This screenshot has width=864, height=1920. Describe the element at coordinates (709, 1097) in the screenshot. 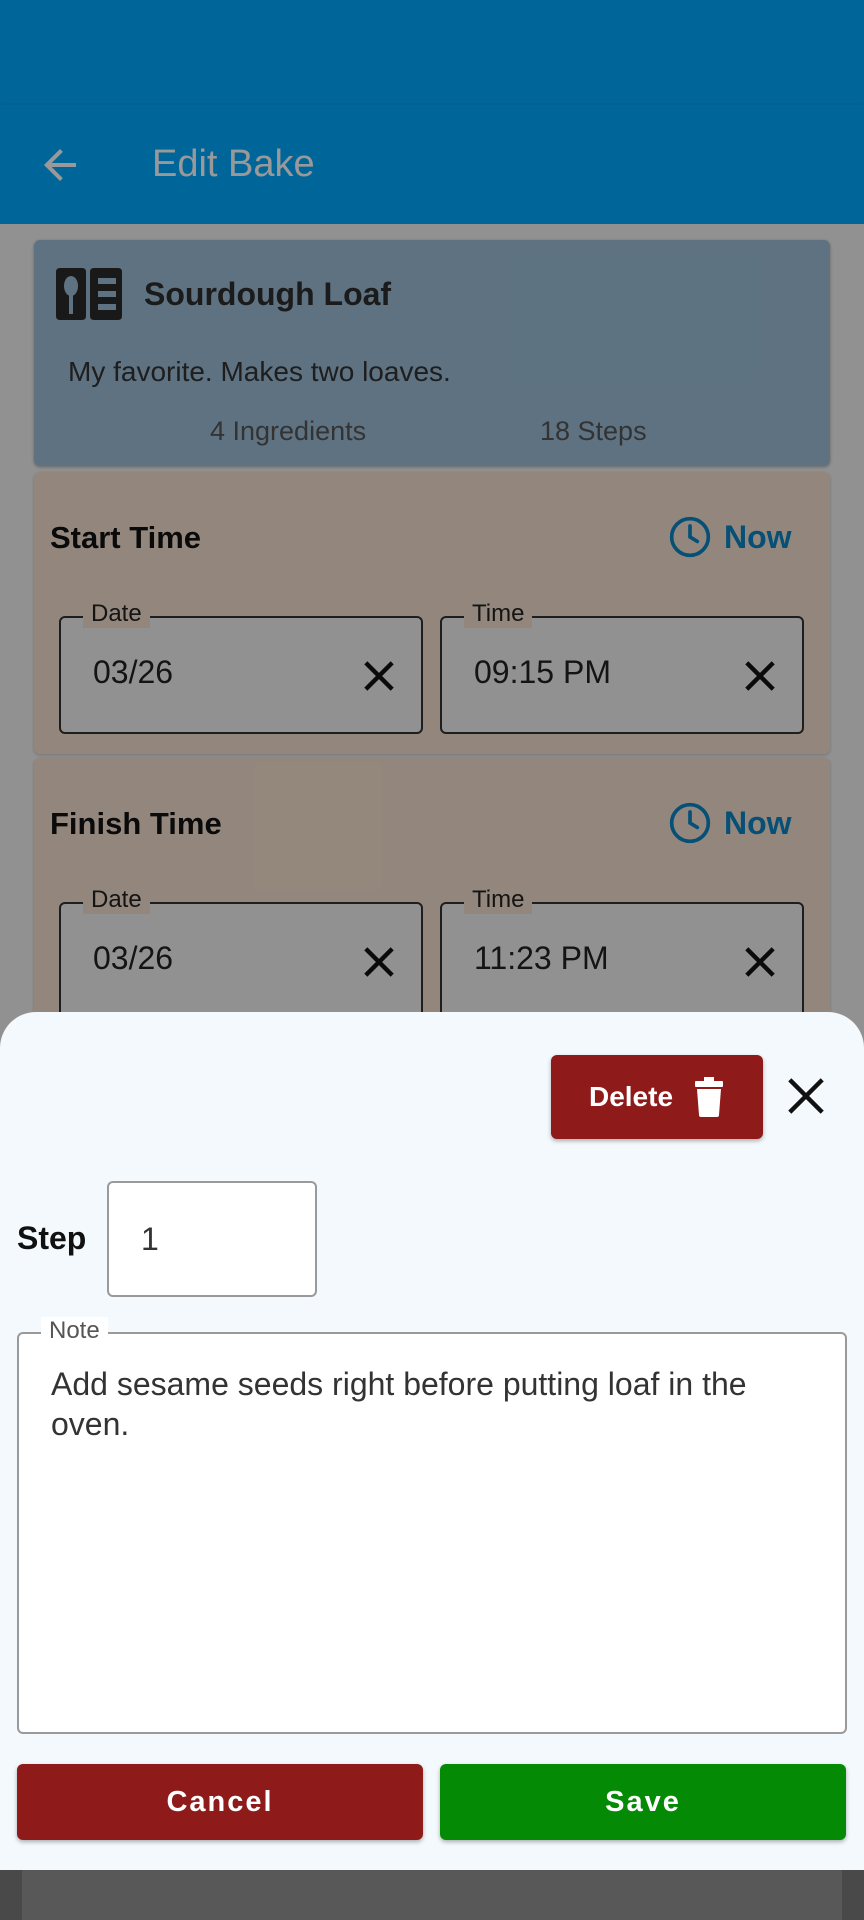

I see `trash-icon` at that location.